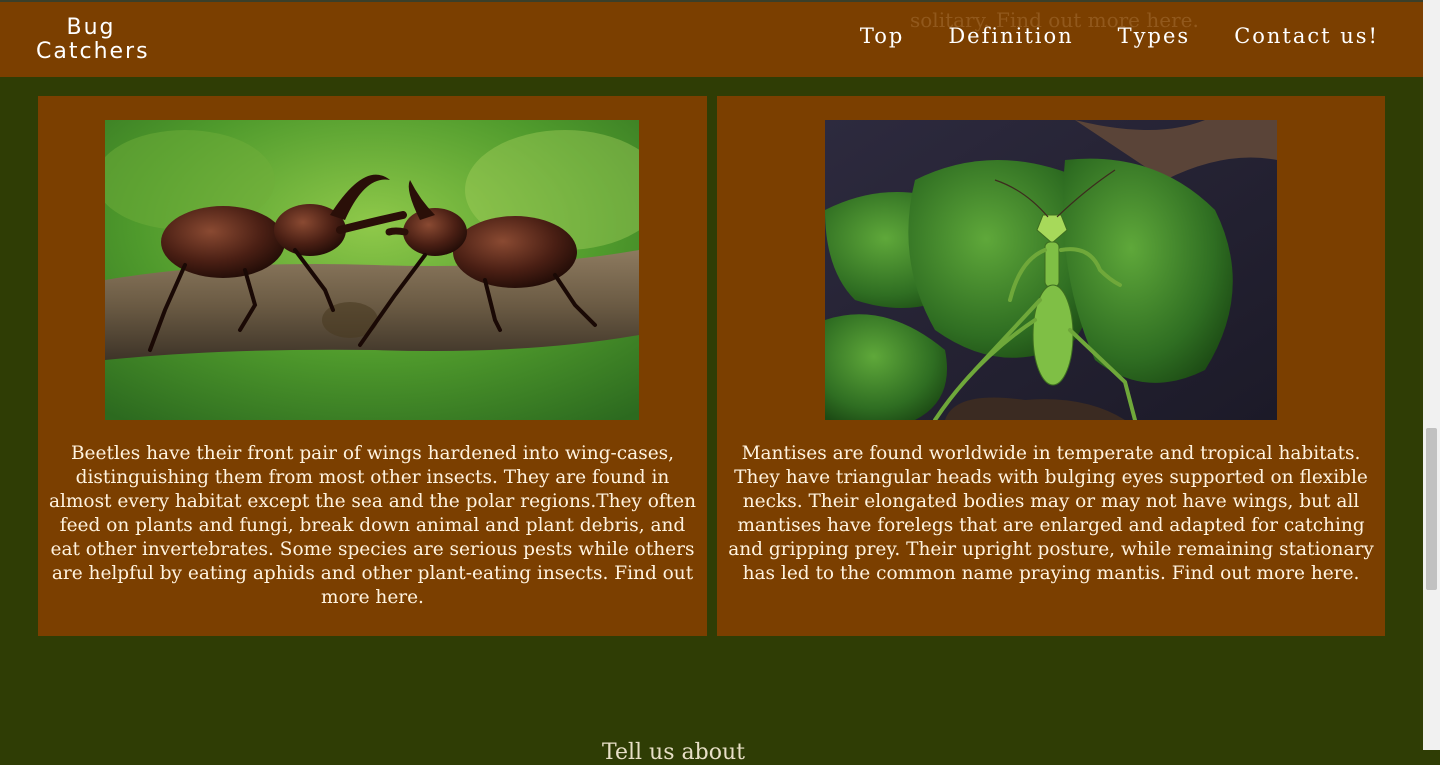 This screenshot has width=1440, height=765. What do you see at coordinates (1051, 270) in the screenshot?
I see `mantis-image` at bounding box center [1051, 270].